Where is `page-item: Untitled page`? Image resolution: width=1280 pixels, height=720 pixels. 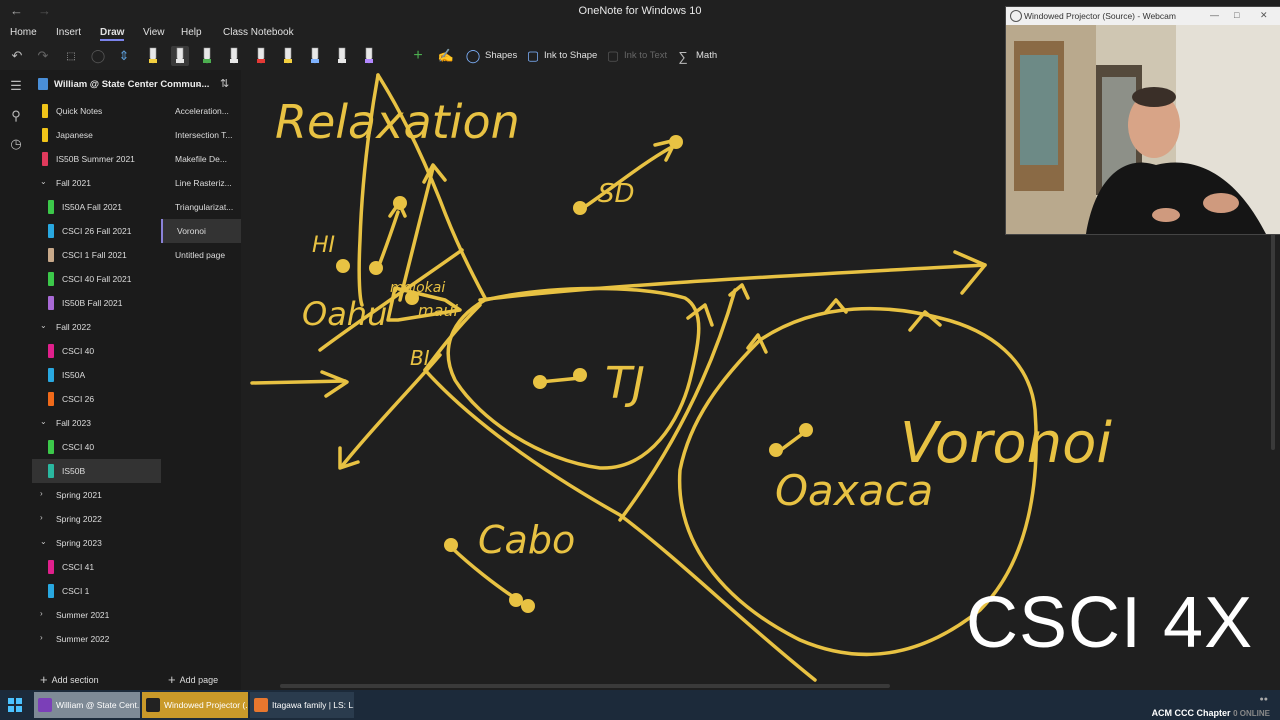 page-item: Untitled page is located at coordinates (201, 255).